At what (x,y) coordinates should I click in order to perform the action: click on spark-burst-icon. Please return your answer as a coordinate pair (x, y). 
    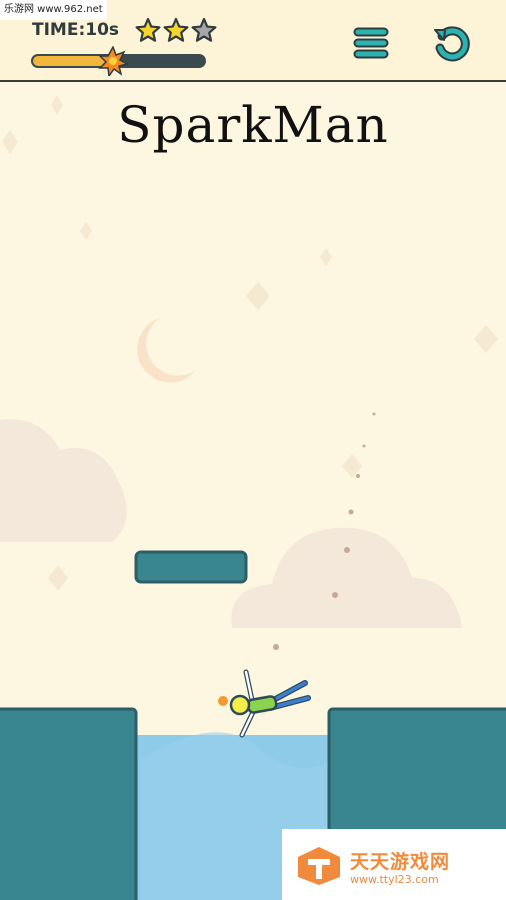
    Looking at the image, I should click on (113, 61).